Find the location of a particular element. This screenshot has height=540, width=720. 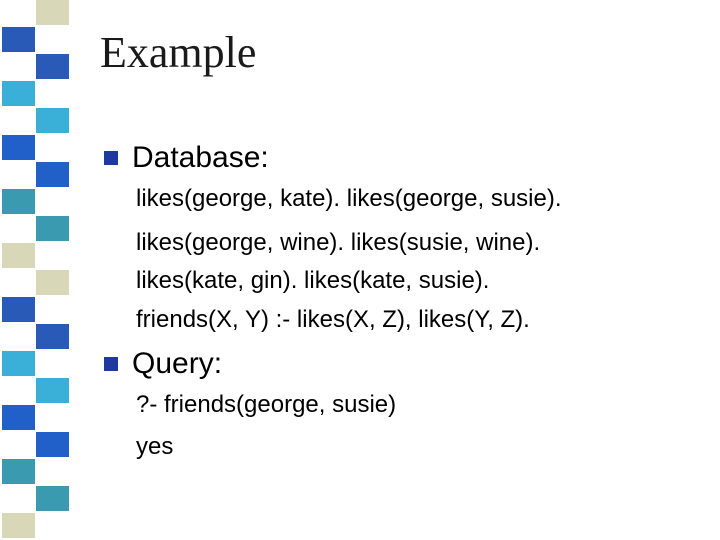

code-line: ?- friends(george, susie) is located at coordinates (266, 404).